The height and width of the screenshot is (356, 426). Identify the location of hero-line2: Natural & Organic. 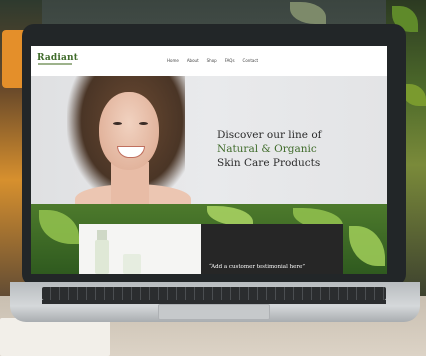
(267, 149).